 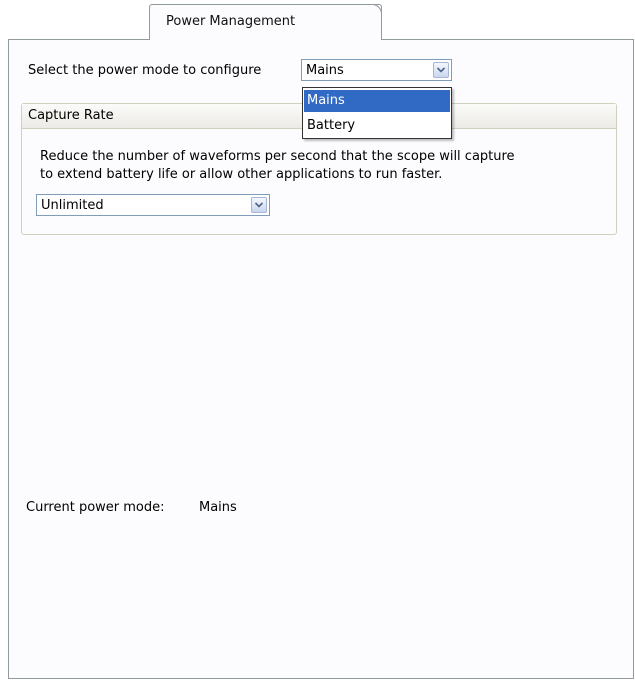 I want to click on current-power-mode-value: Mains, so click(x=218, y=507).